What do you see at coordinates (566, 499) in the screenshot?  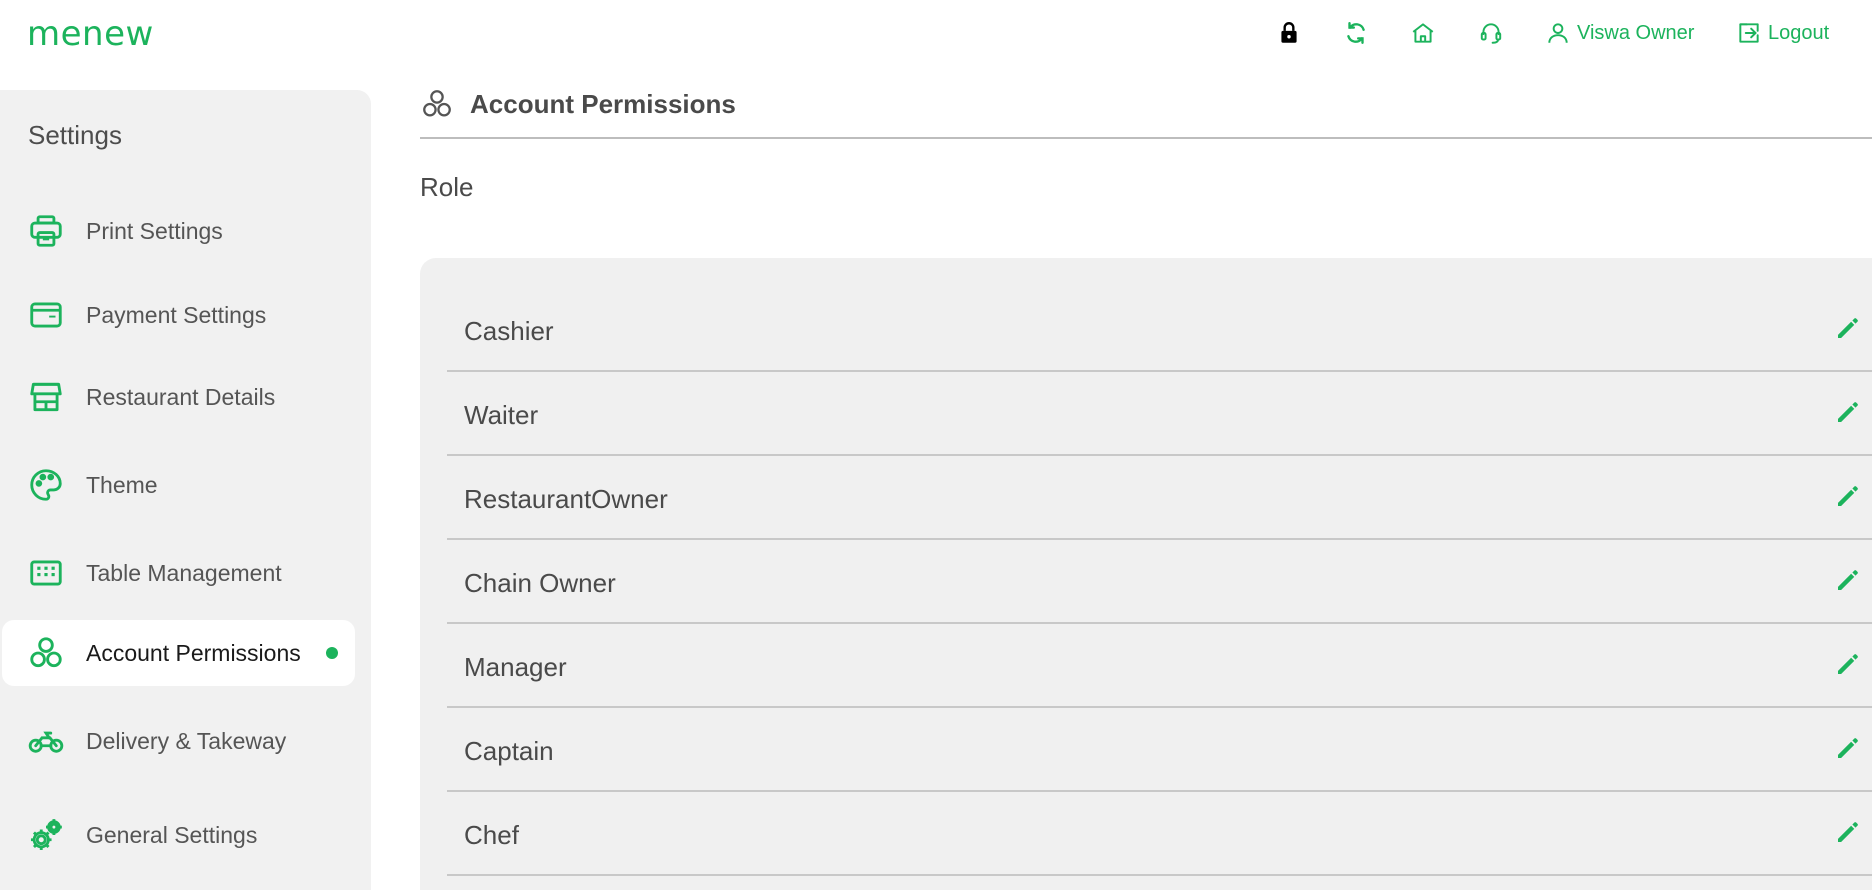 I see `role-name: RestaurantOwner` at bounding box center [566, 499].